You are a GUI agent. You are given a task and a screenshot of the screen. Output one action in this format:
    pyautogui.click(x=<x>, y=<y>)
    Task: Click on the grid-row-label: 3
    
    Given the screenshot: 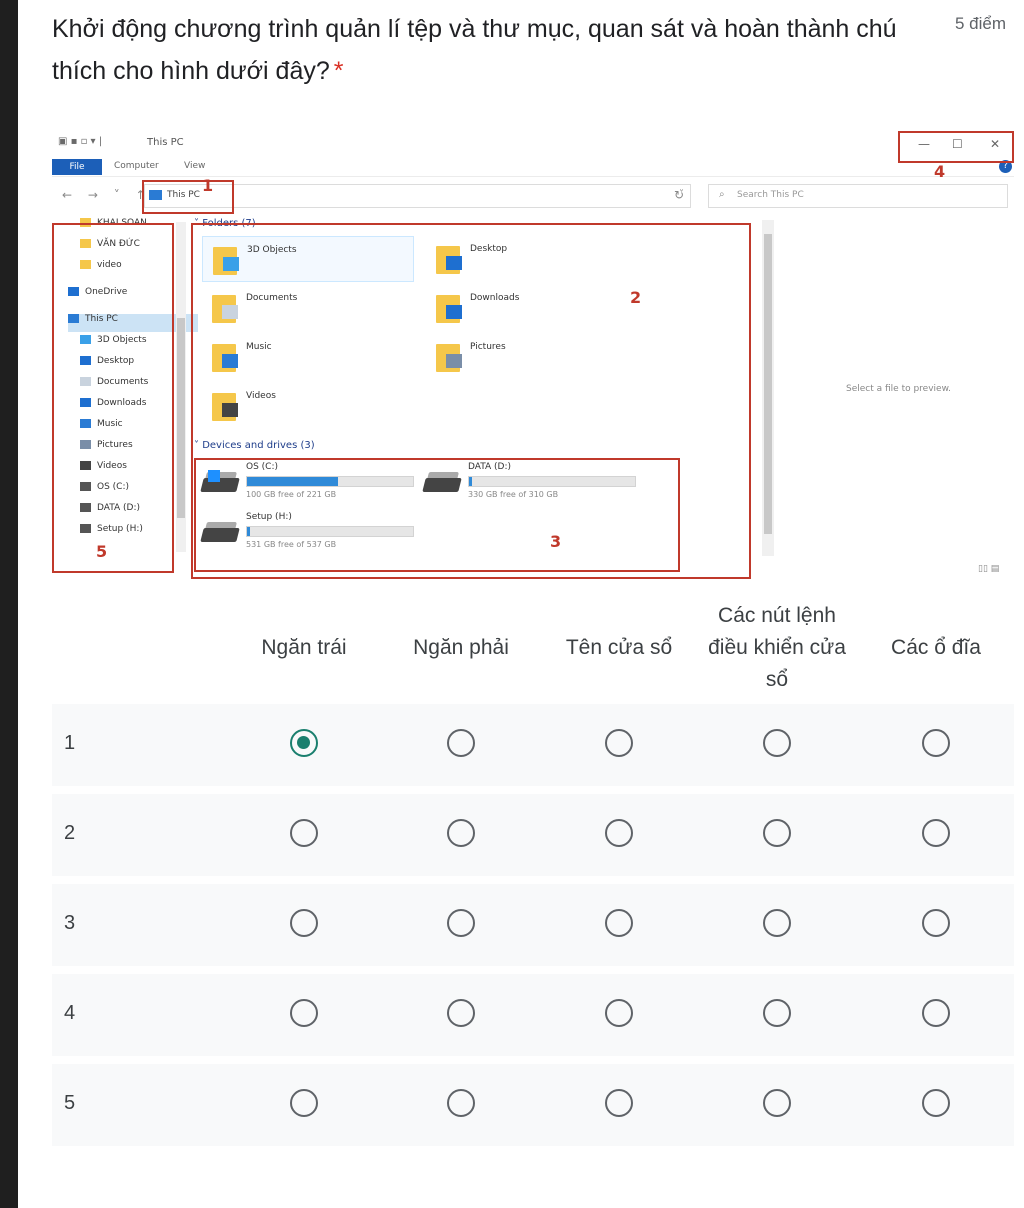 What is the action you would take?
    pyautogui.click(x=70, y=923)
    